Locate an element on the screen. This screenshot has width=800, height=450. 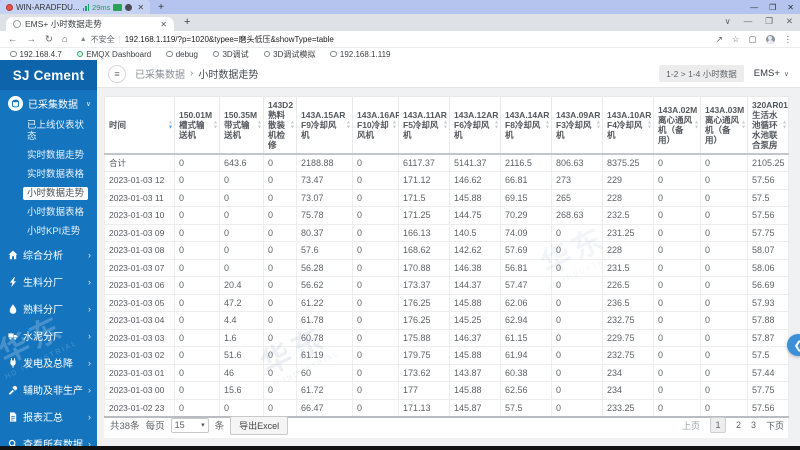
bookmark-item: debug is located at coordinates (182, 54).